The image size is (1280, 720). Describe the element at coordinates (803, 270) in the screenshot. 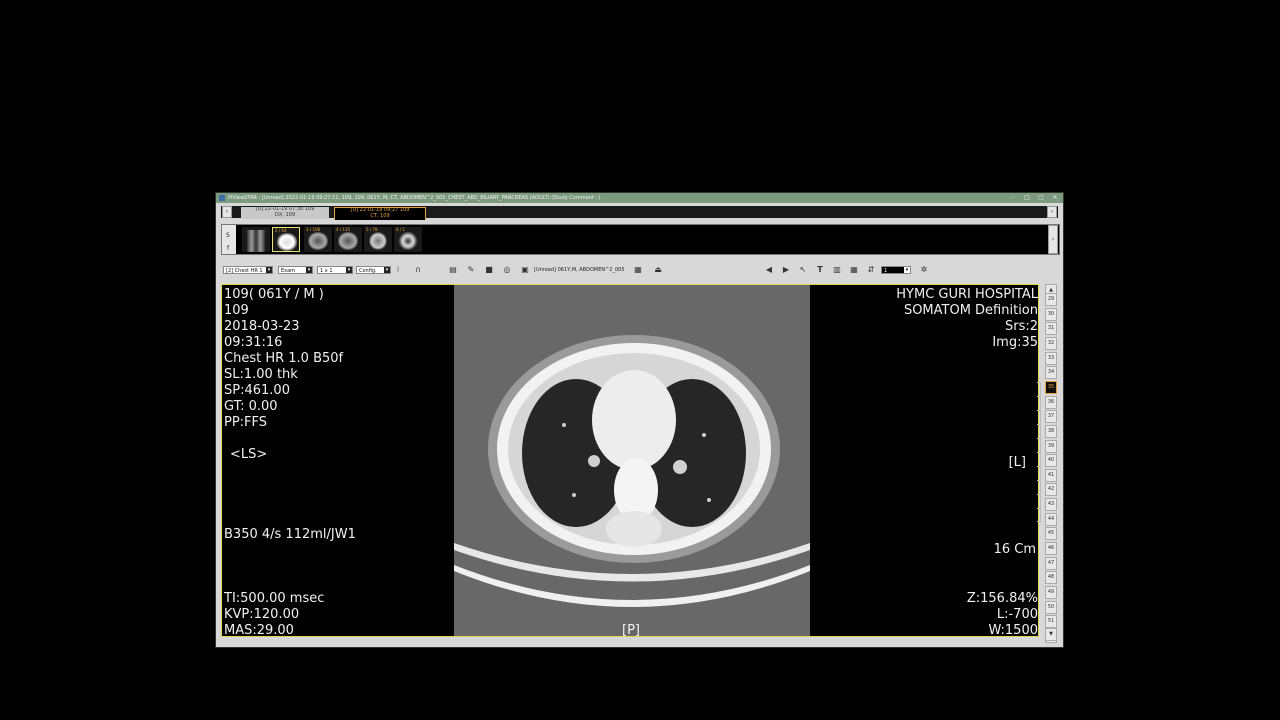

I see `pointer-icon: ↖` at that location.